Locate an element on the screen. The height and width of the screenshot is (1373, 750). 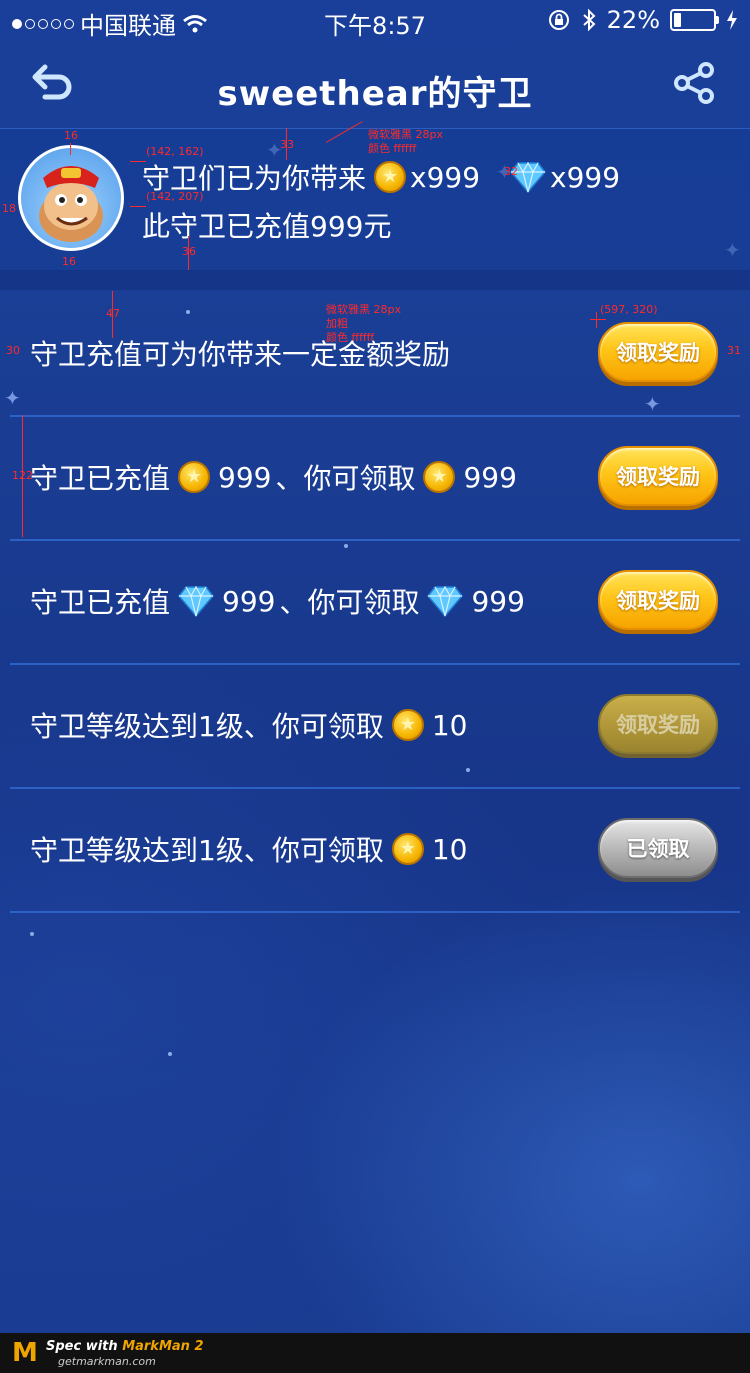
footer-brand: Spec with MarkMan 2 is located at coordinates (125, 1346).